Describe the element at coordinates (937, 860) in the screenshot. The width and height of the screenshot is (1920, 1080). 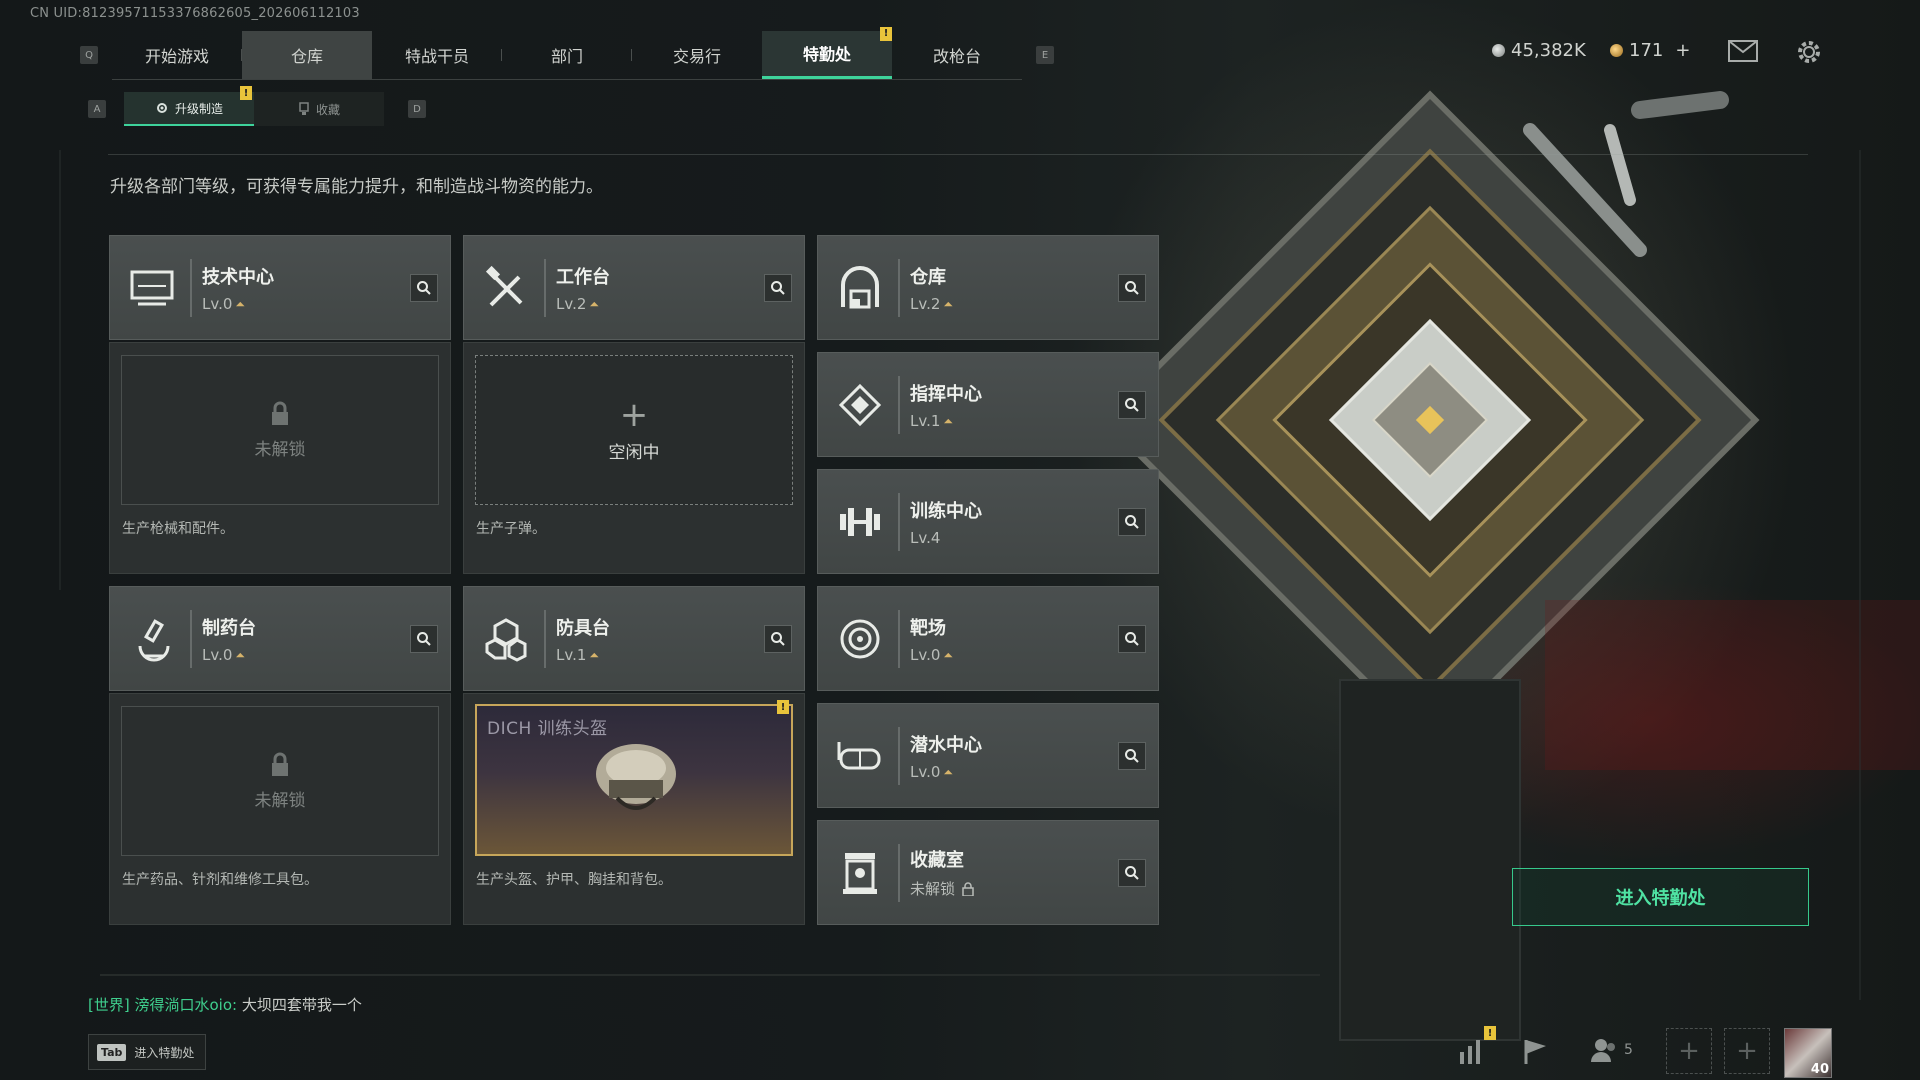
I see `dept-name: 收藏室` at that location.